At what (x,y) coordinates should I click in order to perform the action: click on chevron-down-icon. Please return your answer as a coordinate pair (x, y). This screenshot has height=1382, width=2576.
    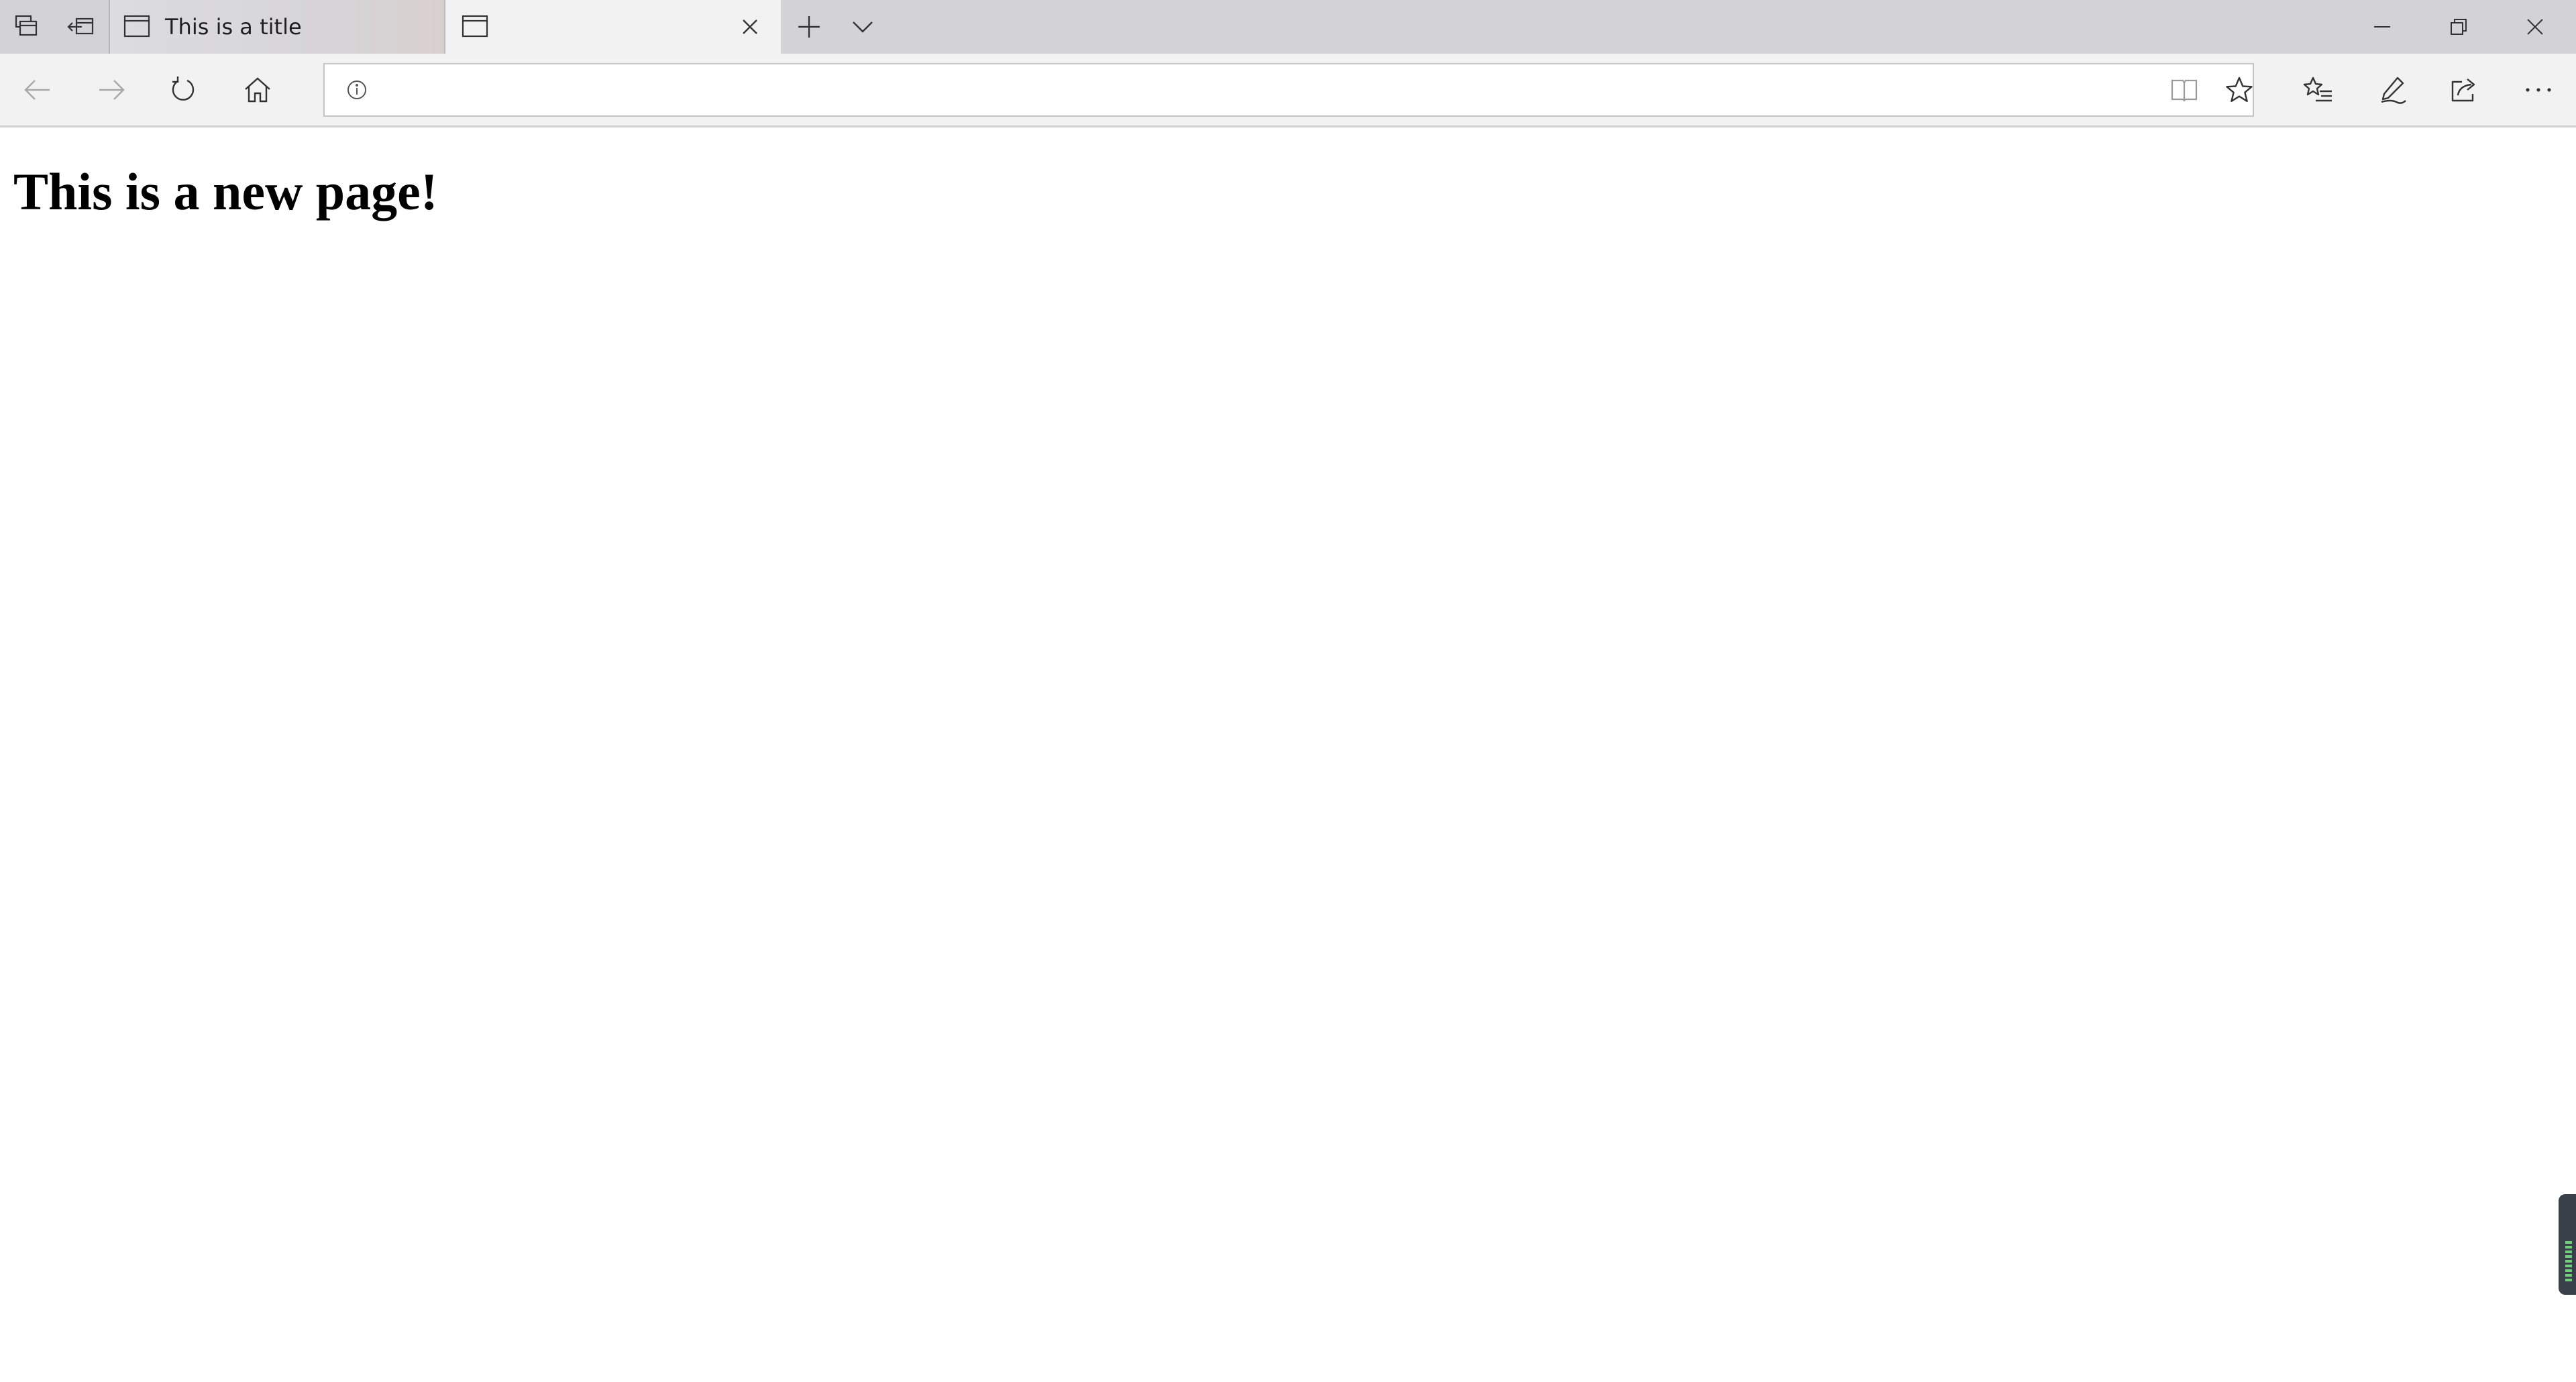
    Looking at the image, I should click on (862, 26).